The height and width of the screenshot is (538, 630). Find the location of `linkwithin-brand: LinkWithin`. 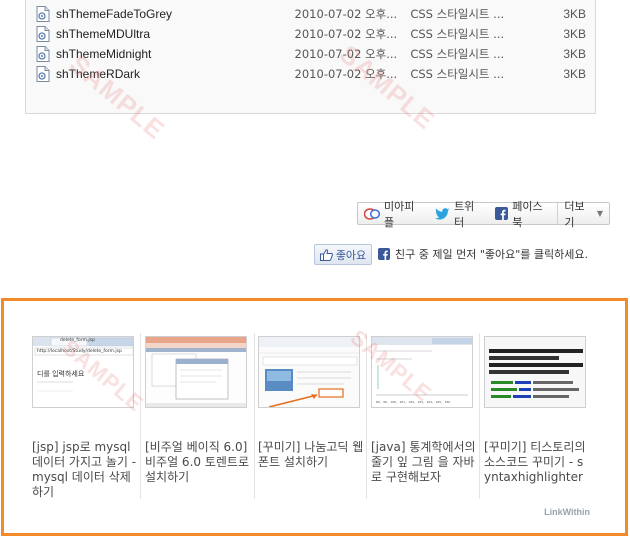

linkwithin-brand: LinkWithin is located at coordinates (567, 512).